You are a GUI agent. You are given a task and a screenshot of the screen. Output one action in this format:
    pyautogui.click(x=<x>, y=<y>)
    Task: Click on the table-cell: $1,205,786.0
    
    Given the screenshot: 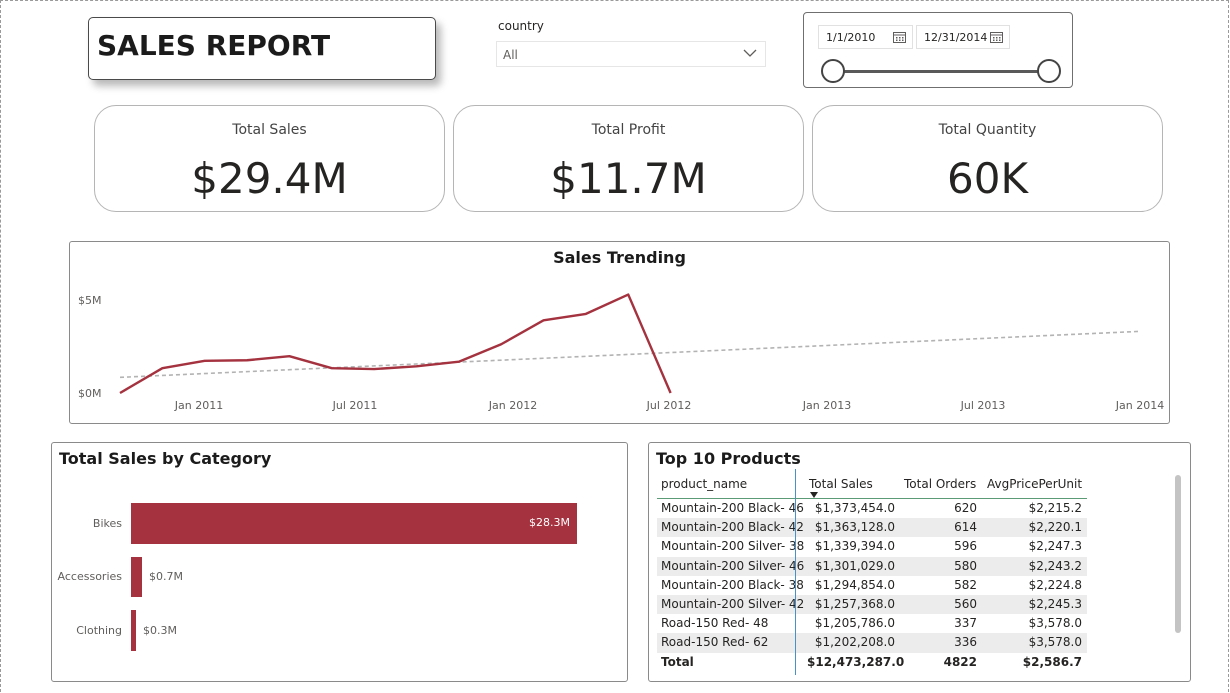 What is the action you would take?
    pyautogui.click(x=854, y=623)
    